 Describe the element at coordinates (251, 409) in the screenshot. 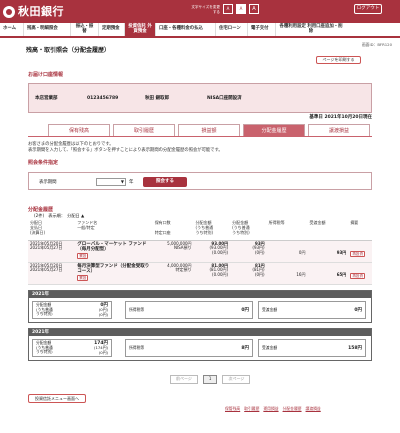

I see `footer-link-transactions: 取引履歴` at that location.